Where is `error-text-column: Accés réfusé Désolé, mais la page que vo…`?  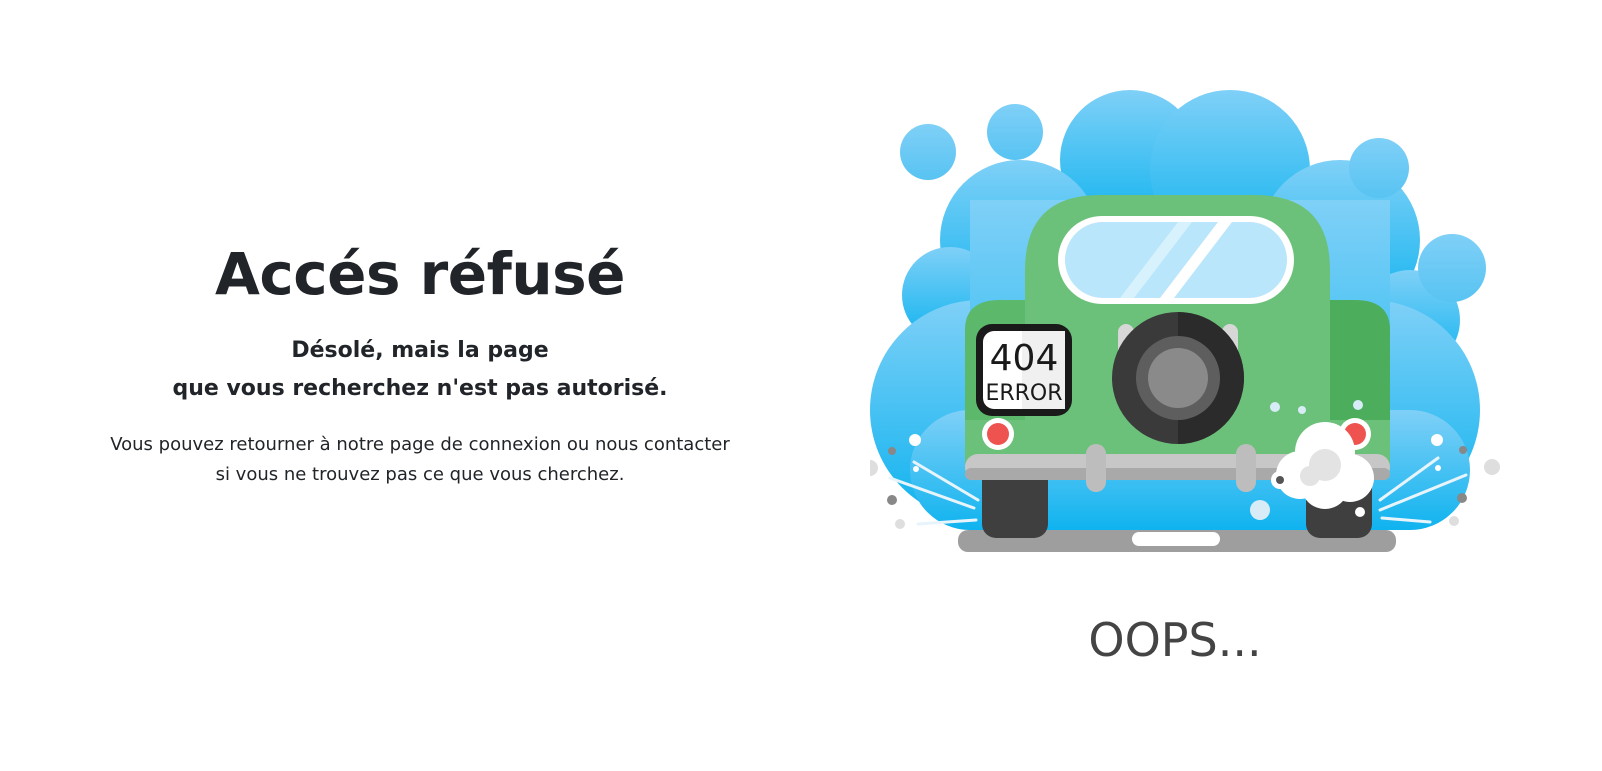 error-text-column: Accés réfusé Désolé, mais la page que vo… is located at coordinates (420, 365).